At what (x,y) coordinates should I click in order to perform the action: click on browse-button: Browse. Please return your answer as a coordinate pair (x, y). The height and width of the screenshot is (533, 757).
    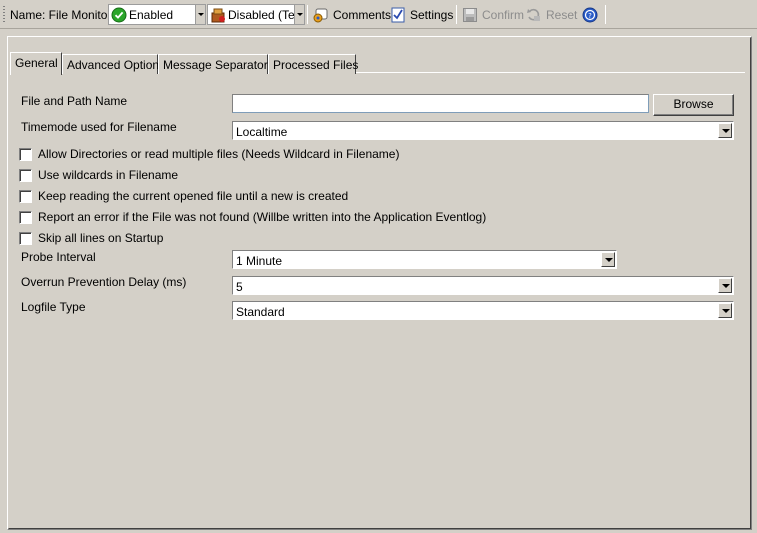
    Looking at the image, I should click on (693, 105).